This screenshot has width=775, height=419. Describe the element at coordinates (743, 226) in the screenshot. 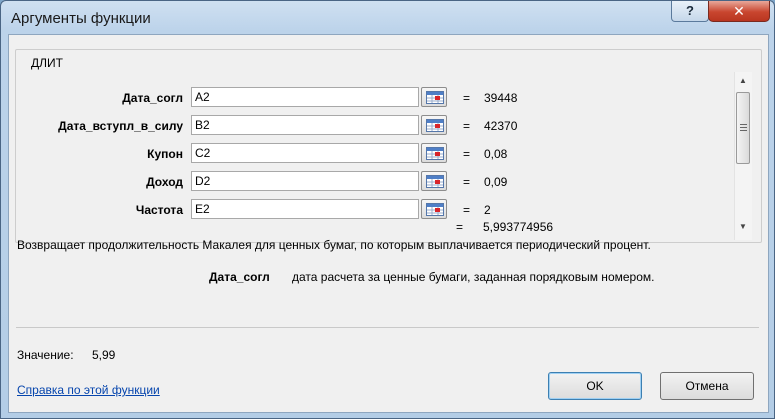

I see `scroll-down-icon: ▼` at that location.